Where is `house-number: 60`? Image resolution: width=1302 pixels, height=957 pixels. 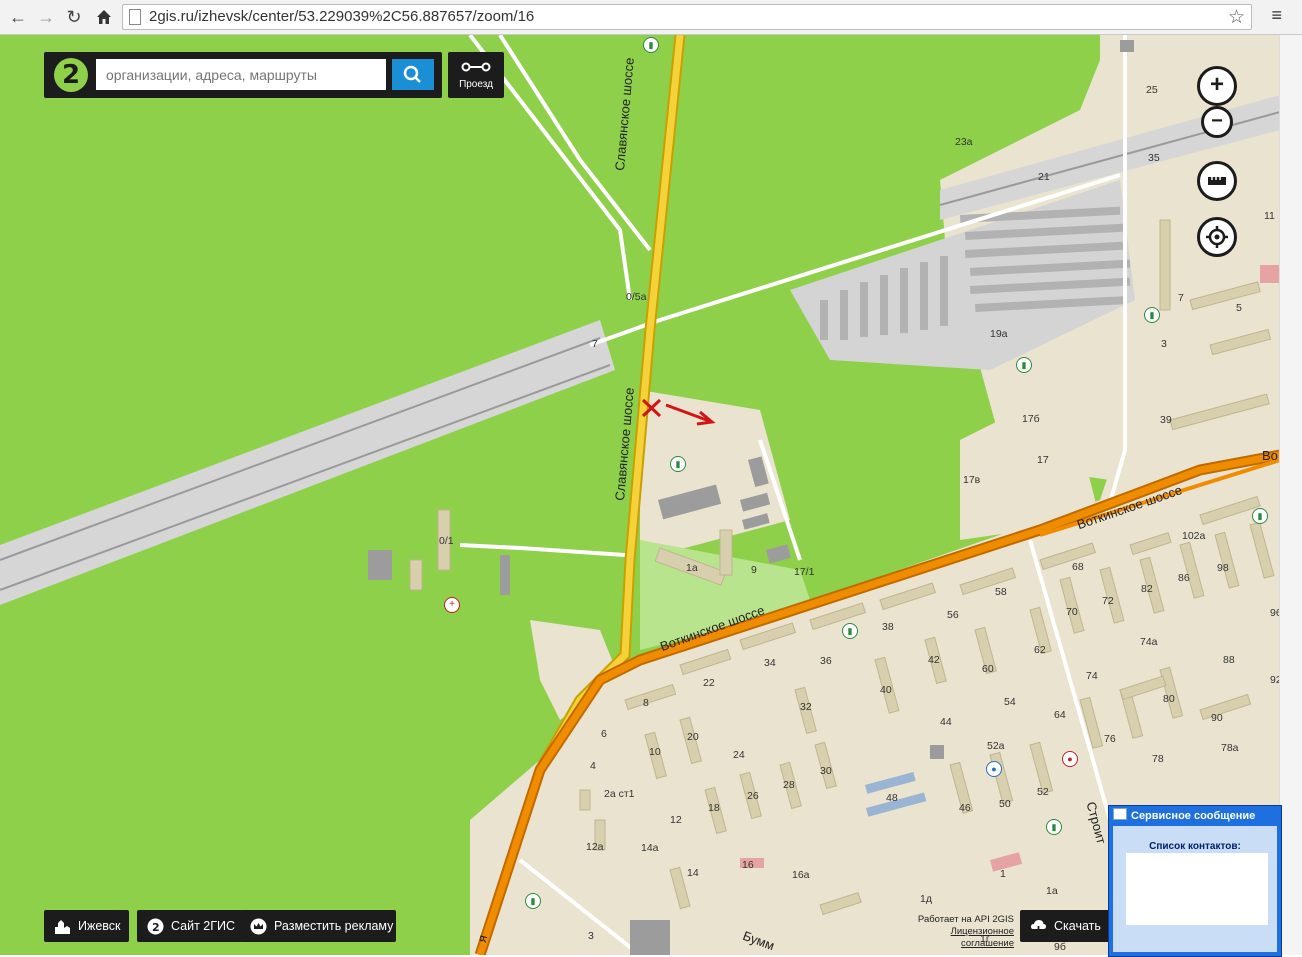
house-number: 60 is located at coordinates (988, 669).